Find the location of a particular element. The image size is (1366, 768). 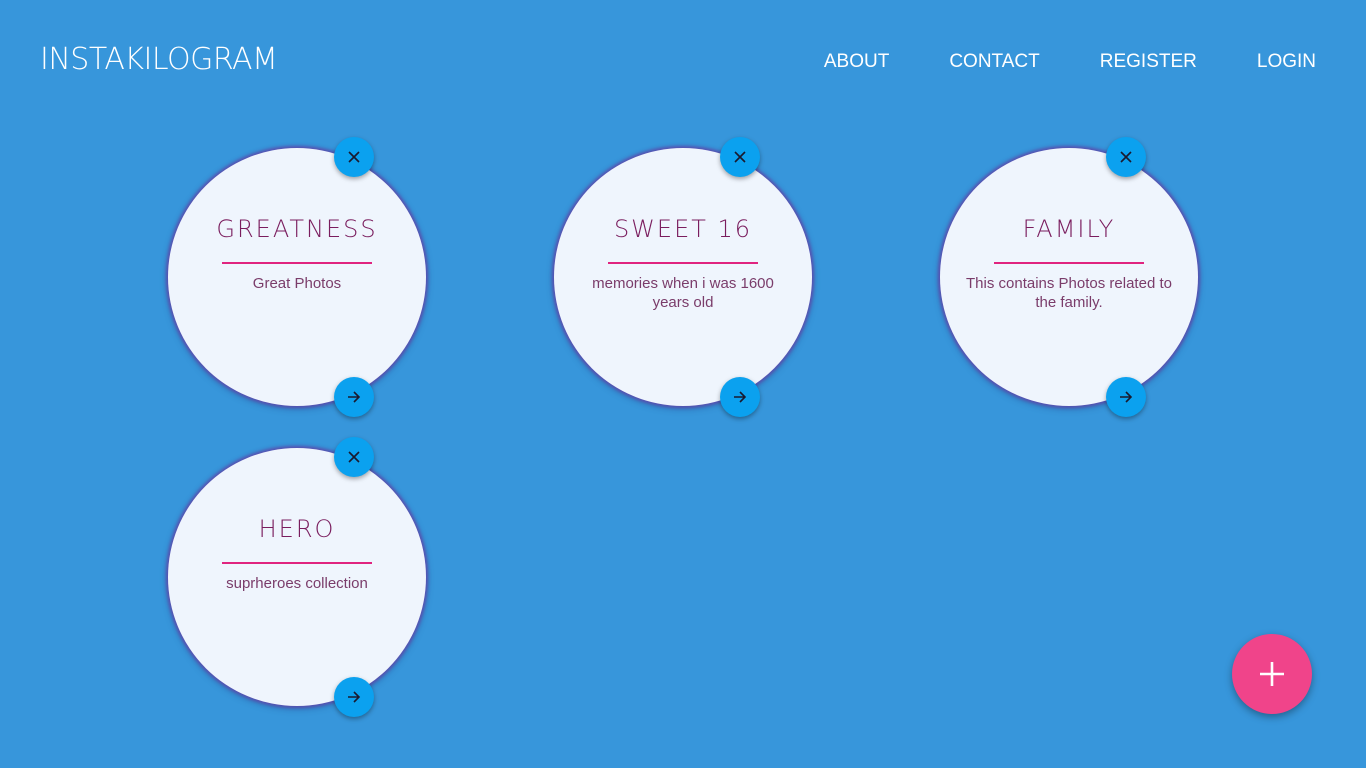

album-card: GREATNESS Great Photos is located at coordinates (297, 277).